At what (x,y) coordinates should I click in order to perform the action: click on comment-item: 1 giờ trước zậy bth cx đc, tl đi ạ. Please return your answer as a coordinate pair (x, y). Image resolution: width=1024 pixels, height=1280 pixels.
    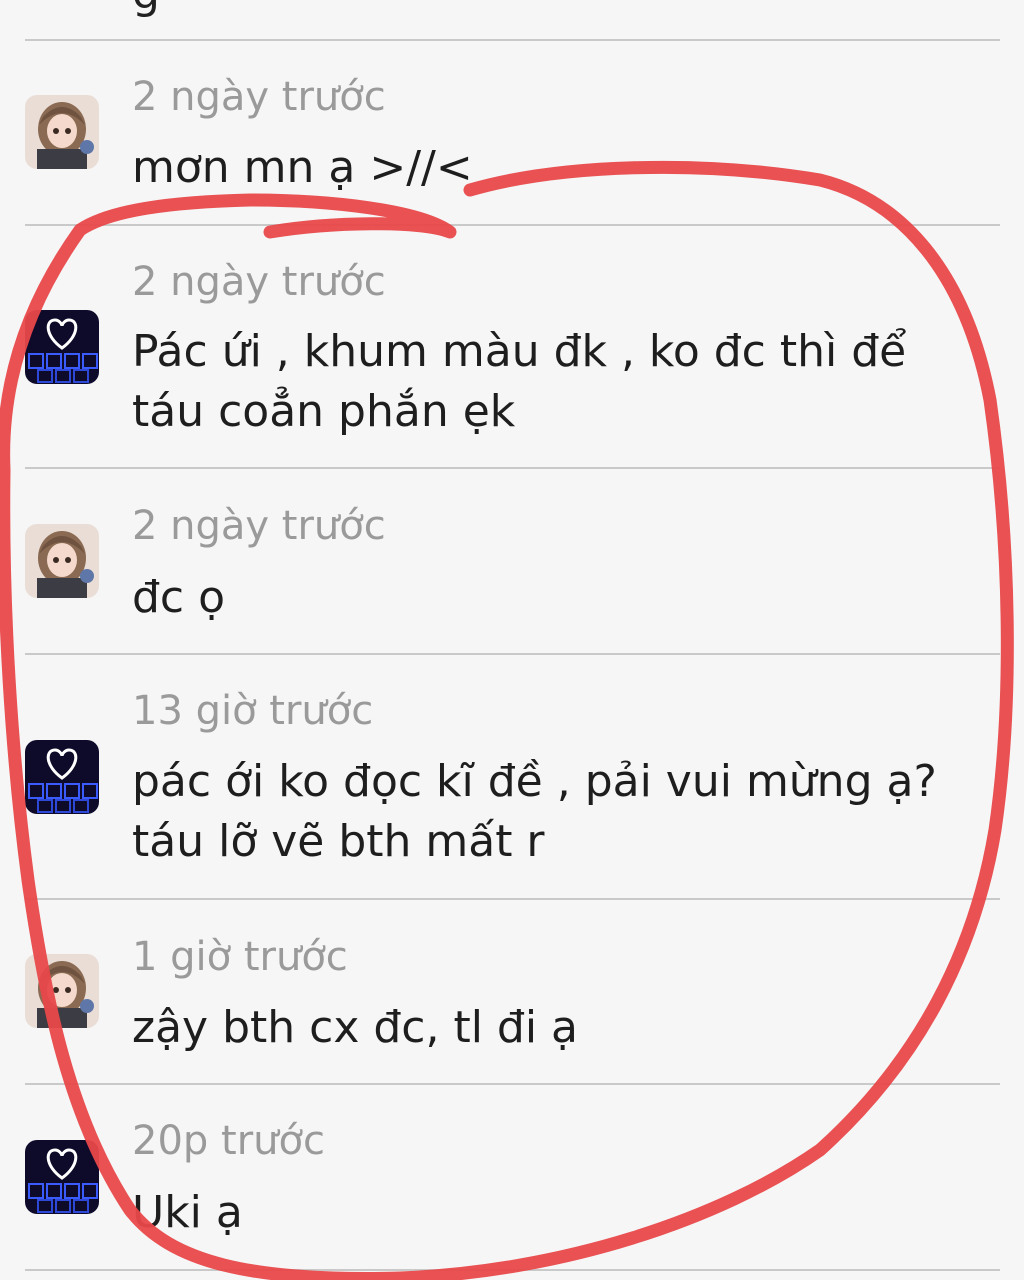
    Looking at the image, I should click on (512, 991).